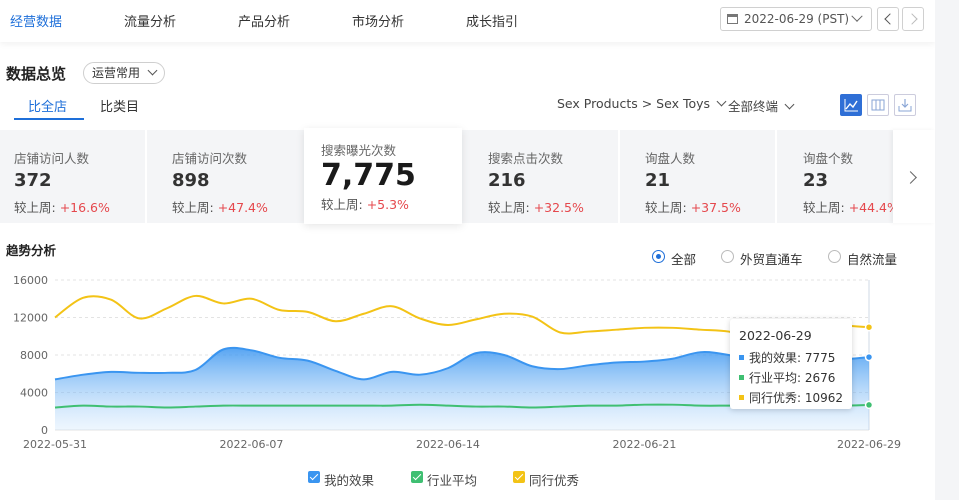 This screenshot has width=959, height=500. What do you see at coordinates (55, 444) in the screenshot?
I see `x-tick-label: 2022-05-31` at bounding box center [55, 444].